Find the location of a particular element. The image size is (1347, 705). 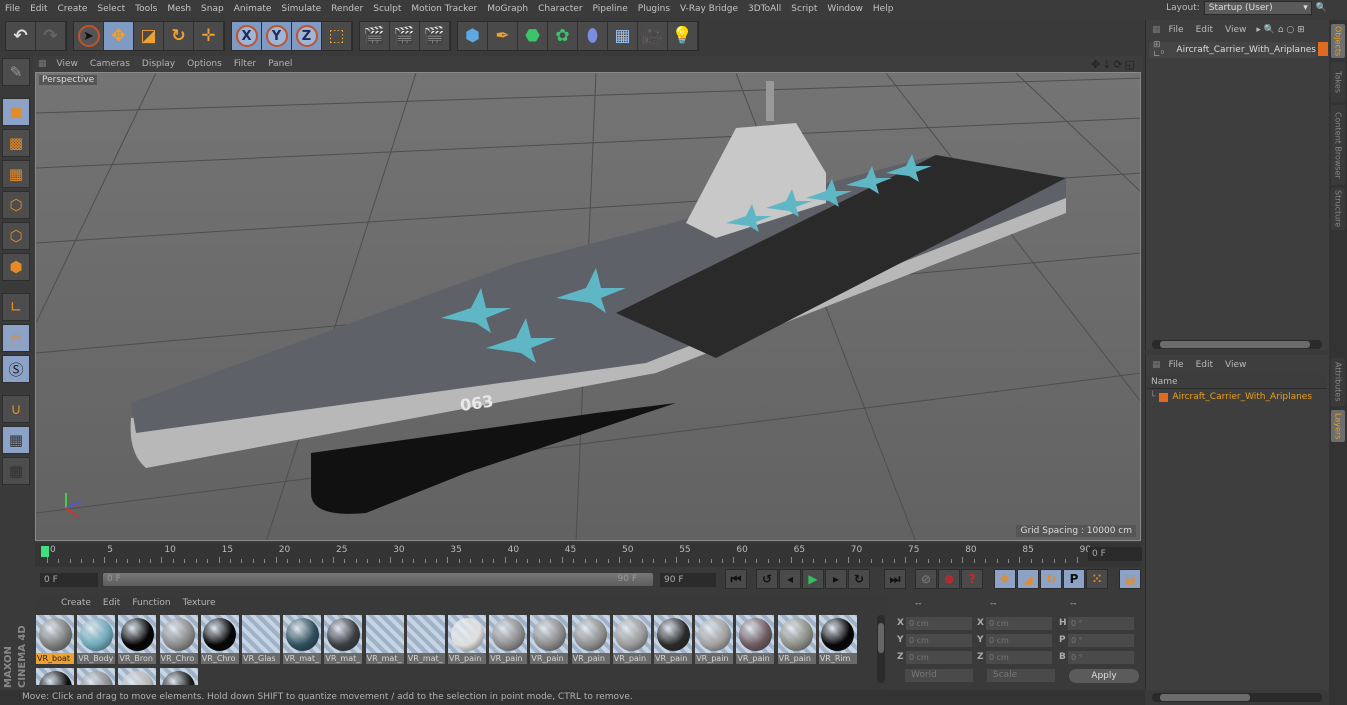

coord-field-y-2: 0 cm is located at coordinates (1019, 640).